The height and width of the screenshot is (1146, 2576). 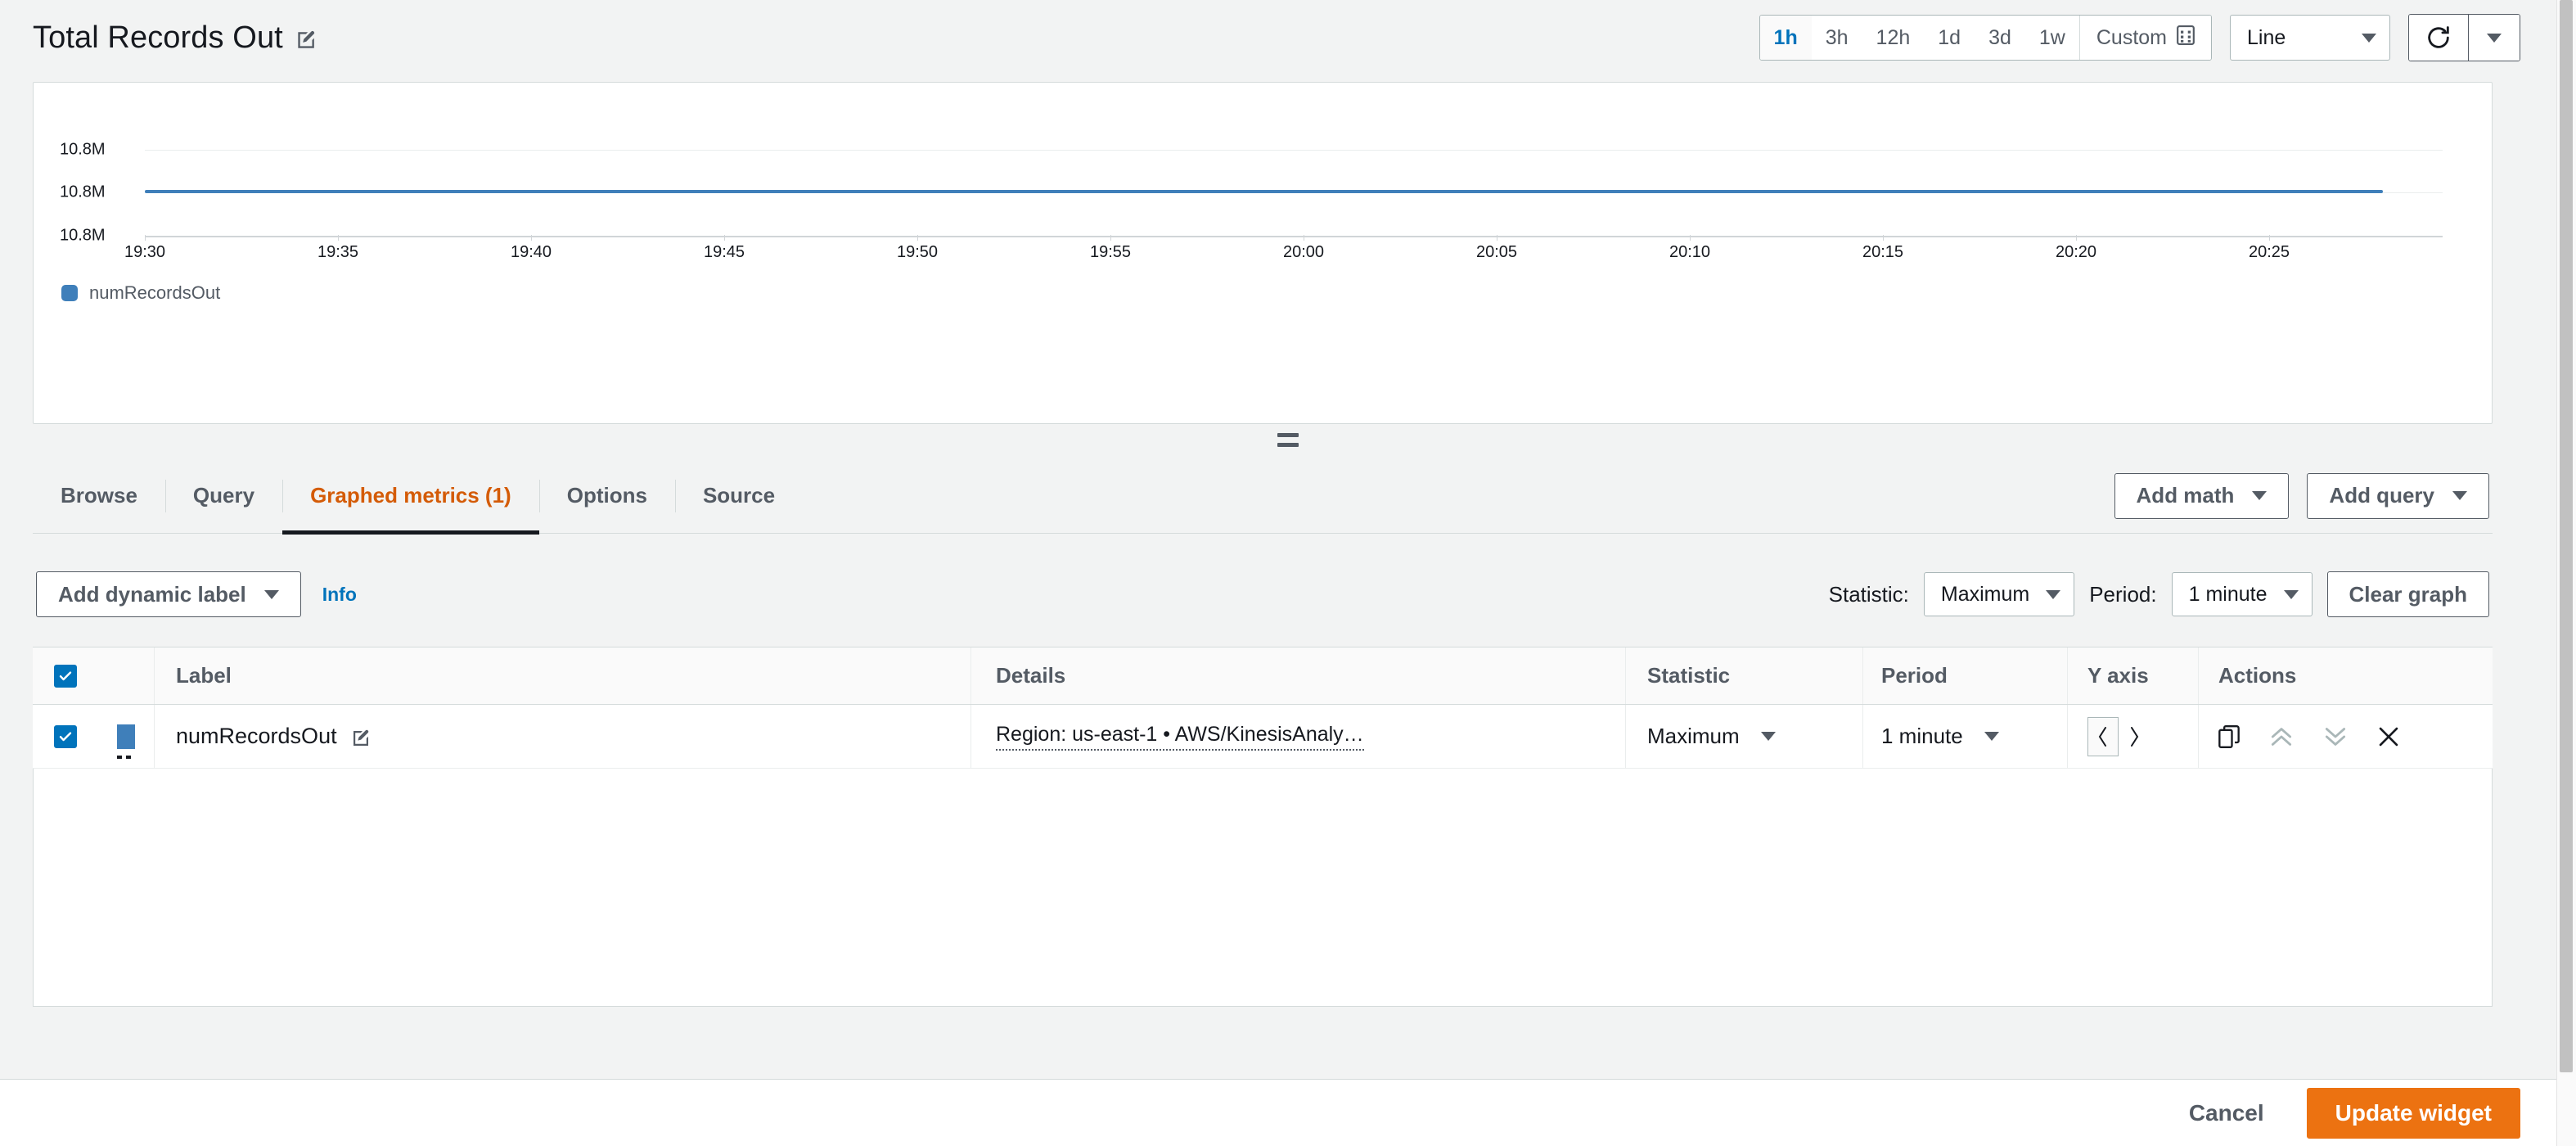 What do you see at coordinates (1031, 676) in the screenshot?
I see `column-header-details: Details` at bounding box center [1031, 676].